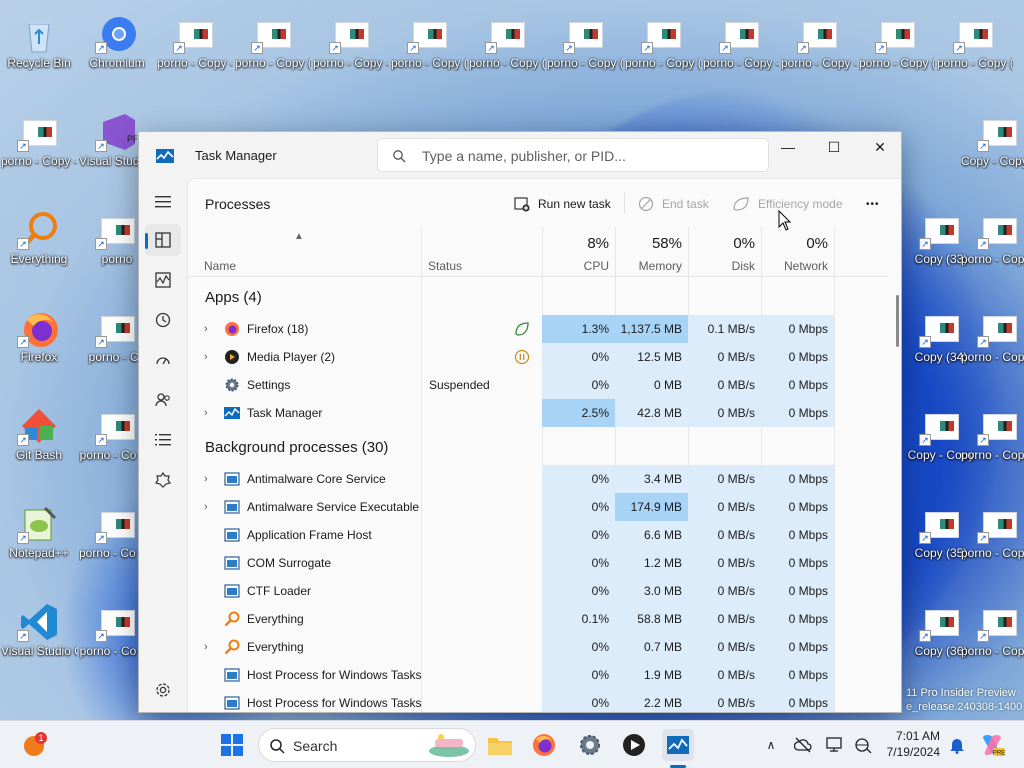 The width and height of the screenshot is (1024, 768). Describe the element at coordinates (232, 745) in the screenshot. I see `start-button` at that location.